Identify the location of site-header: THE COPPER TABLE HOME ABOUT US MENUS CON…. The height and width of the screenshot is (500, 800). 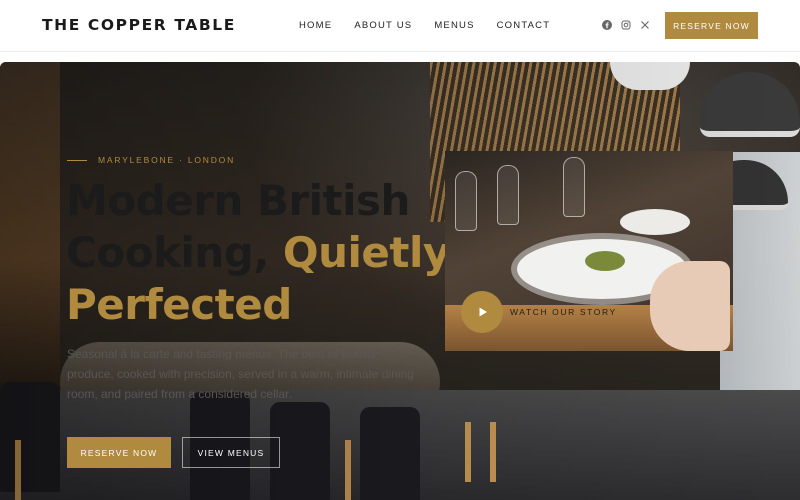
(400, 26).